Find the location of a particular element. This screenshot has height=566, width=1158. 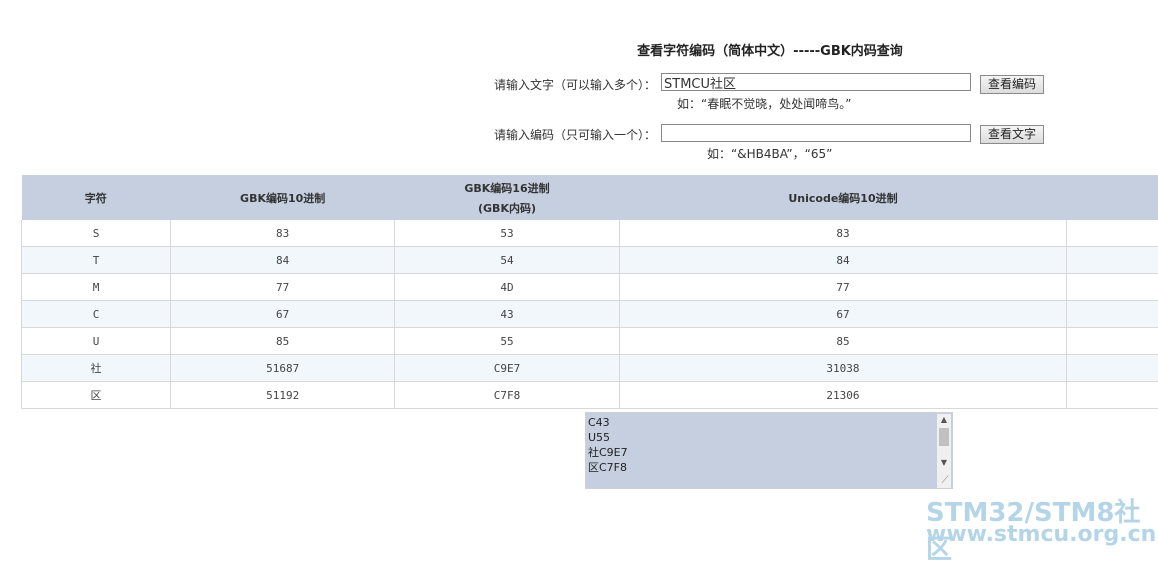

cell-char: M is located at coordinates (96, 287).